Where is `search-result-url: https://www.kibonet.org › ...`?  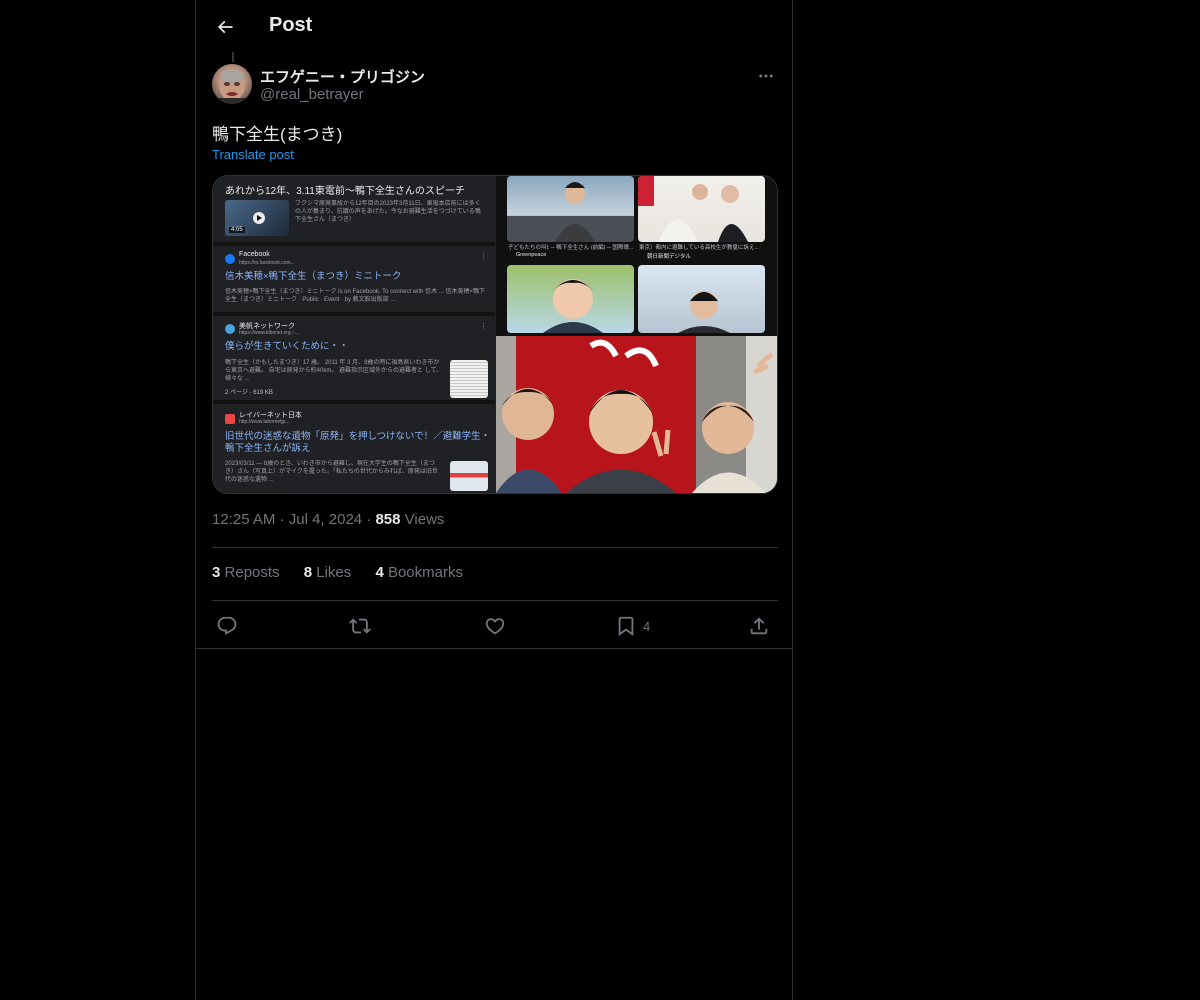 search-result-url: https://www.kibonet.org › ... is located at coordinates (269, 333).